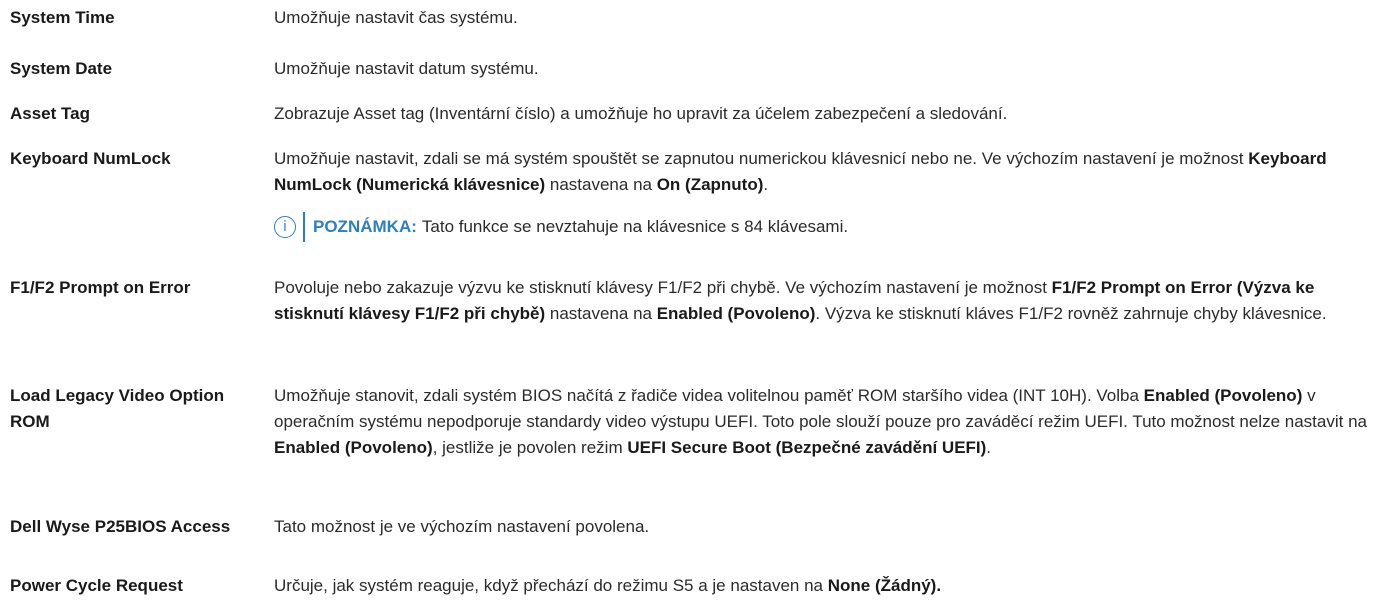  What do you see at coordinates (710, 184) in the screenshot?
I see `desc-bold: On (Zapnuto)` at bounding box center [710, 184].